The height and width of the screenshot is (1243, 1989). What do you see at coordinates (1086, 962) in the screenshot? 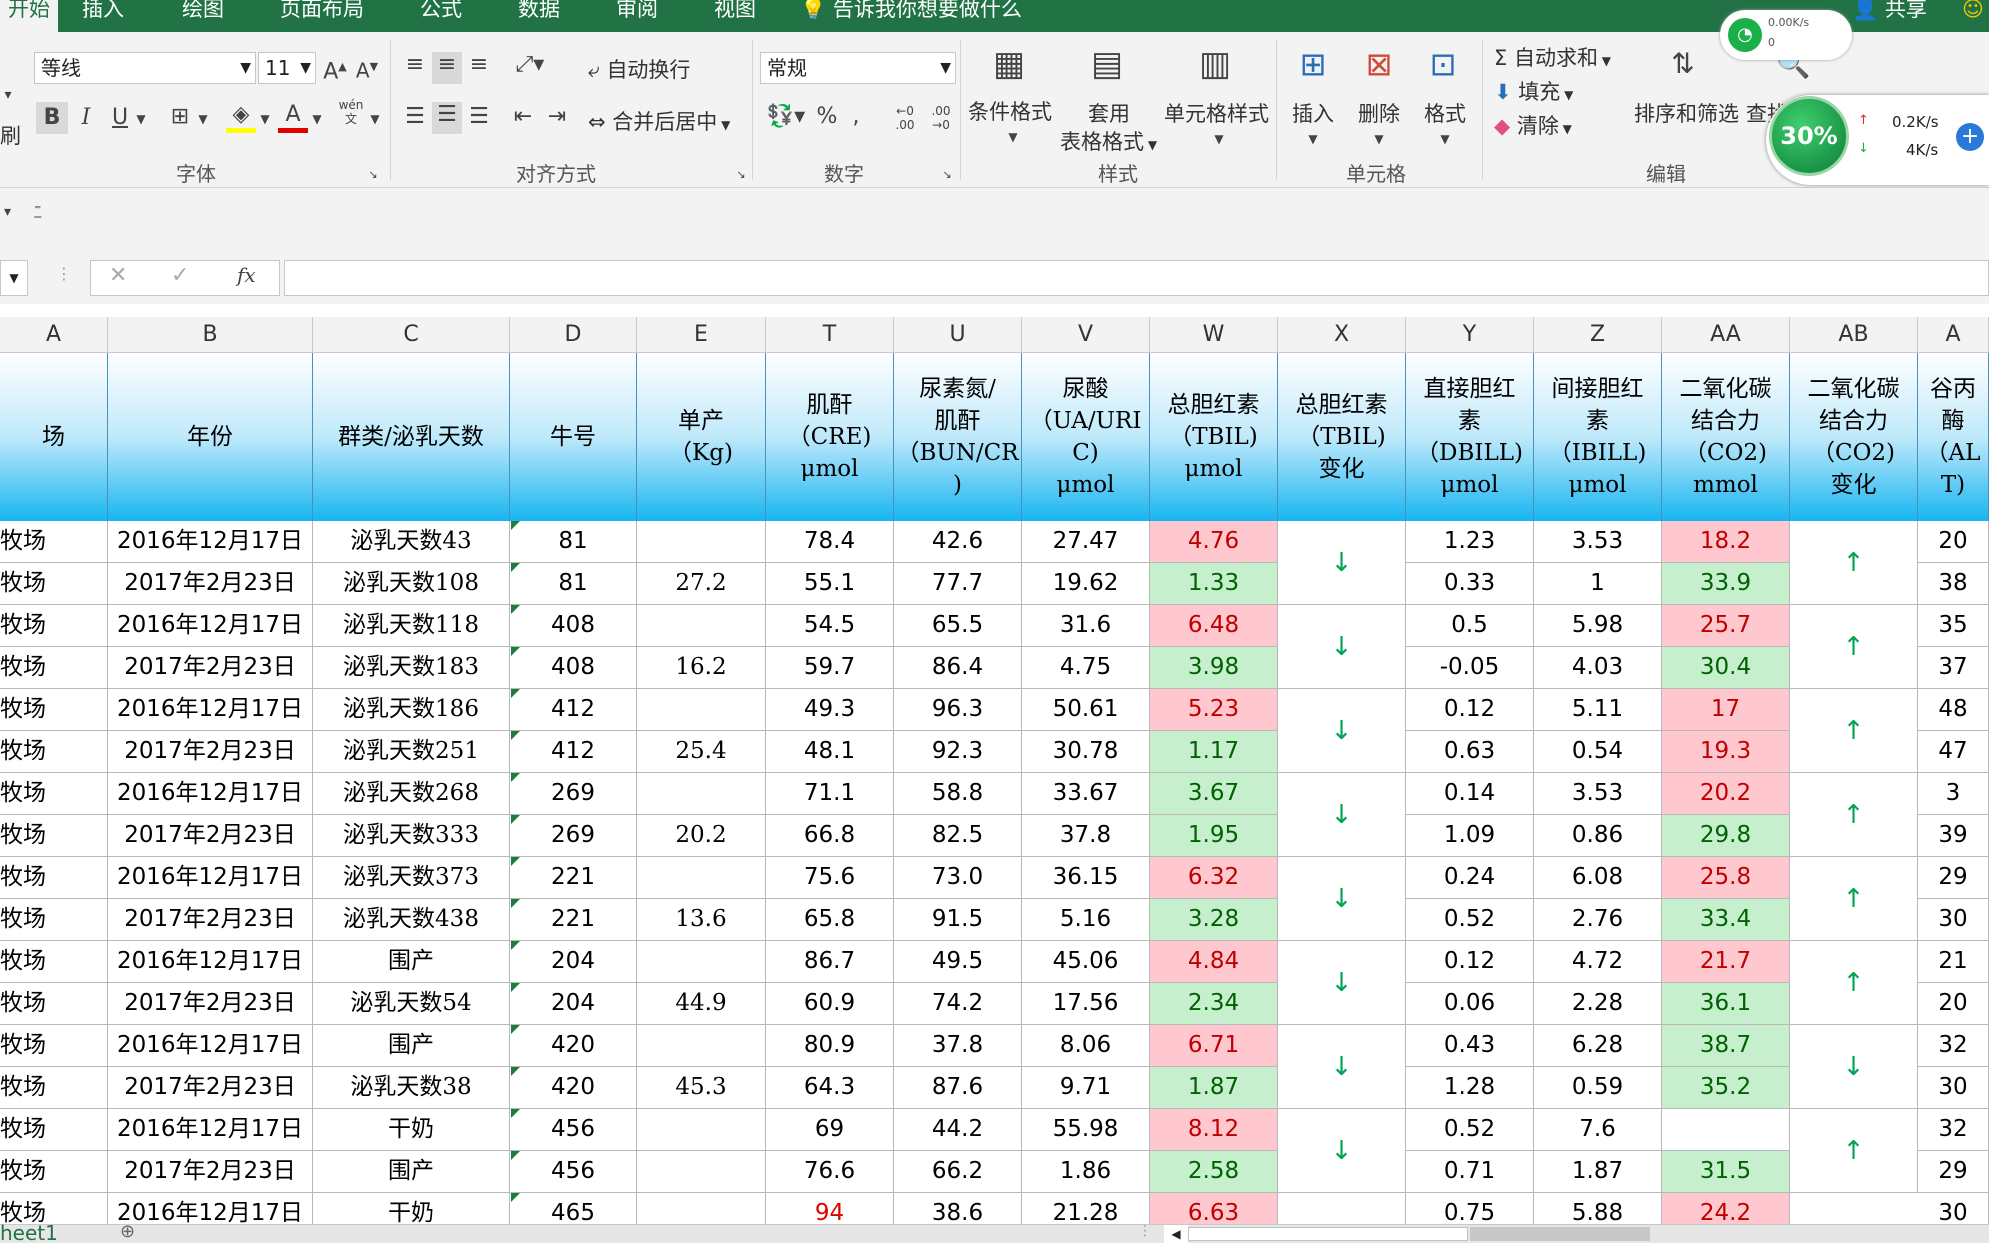
I see `table-cell: 45.06` at bounding box center [1086, 962].